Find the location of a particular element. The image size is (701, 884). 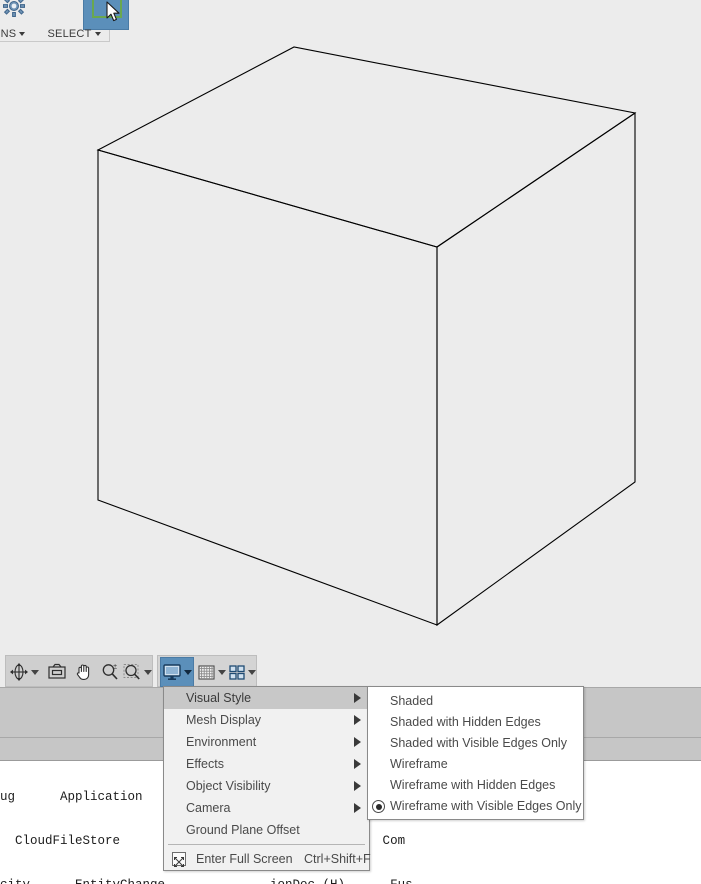

submenu-item-wireframe-hidden-edges: Wireframe with Hidden Edges is located at coordinates (475, 785).